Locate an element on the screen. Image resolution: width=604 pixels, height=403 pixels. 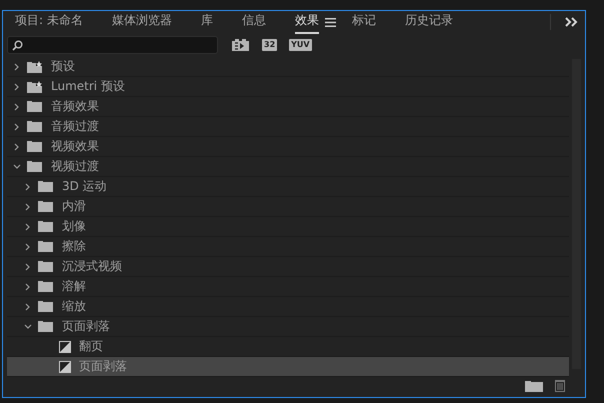
tree-row: 溶解 is located at coordinates (288, 287).